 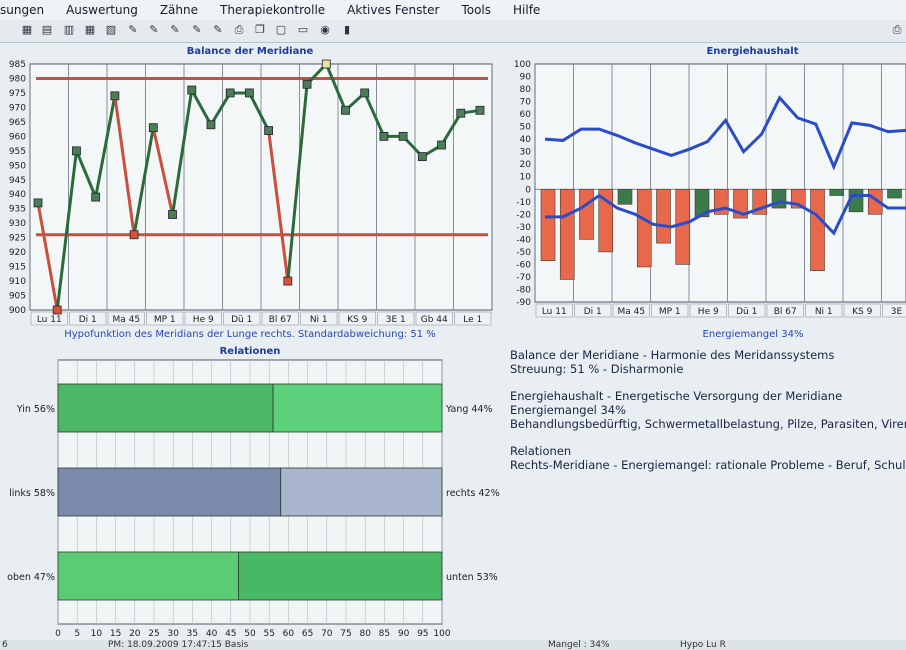 What do you see at coordinates (303, 30) in the screenshot?
I see `battery-icon: ▭` at bounding box center [303, 30].